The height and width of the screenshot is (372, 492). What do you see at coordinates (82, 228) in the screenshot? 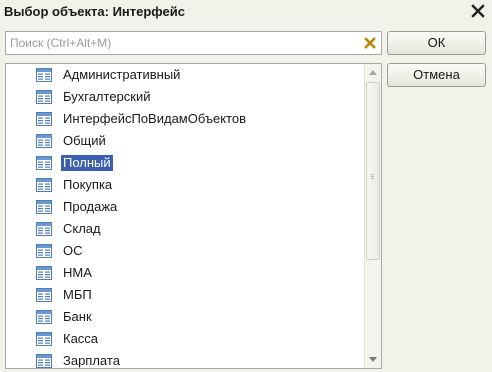
I see `list-item-label: Склад` at bounding box center [82, 228].